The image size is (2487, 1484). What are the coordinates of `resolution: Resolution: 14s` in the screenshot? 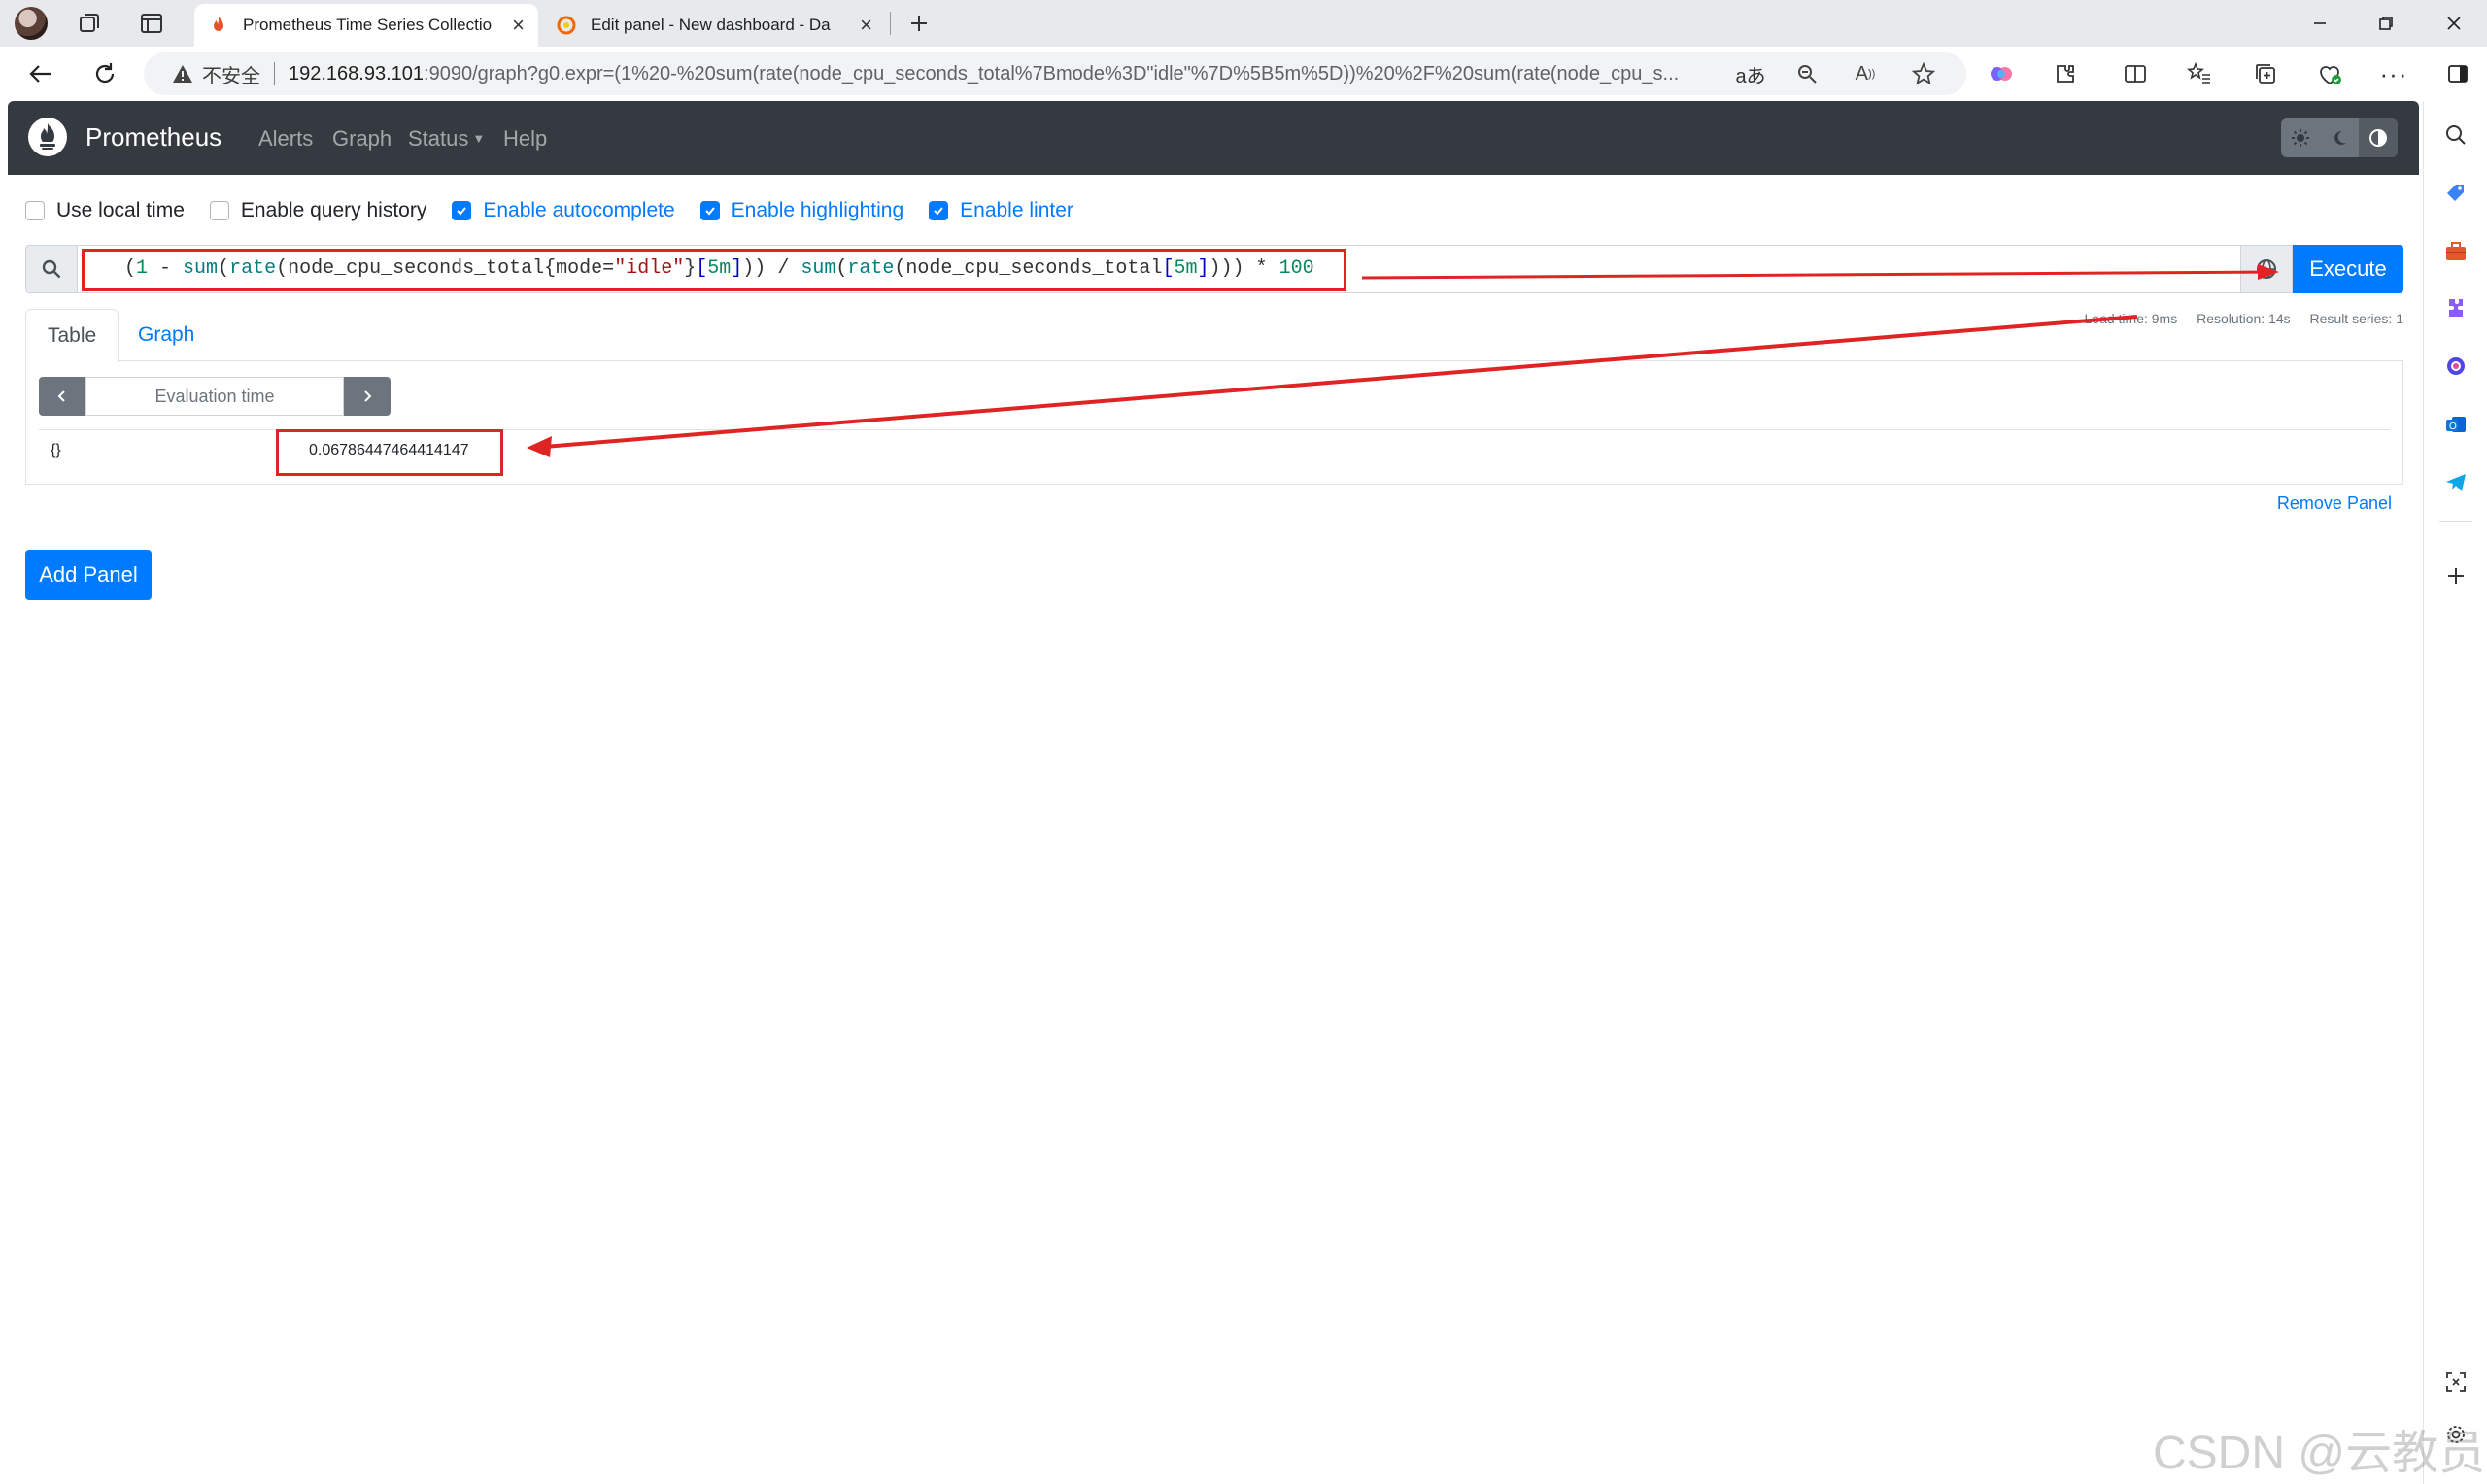 It's located at (2244, 318).